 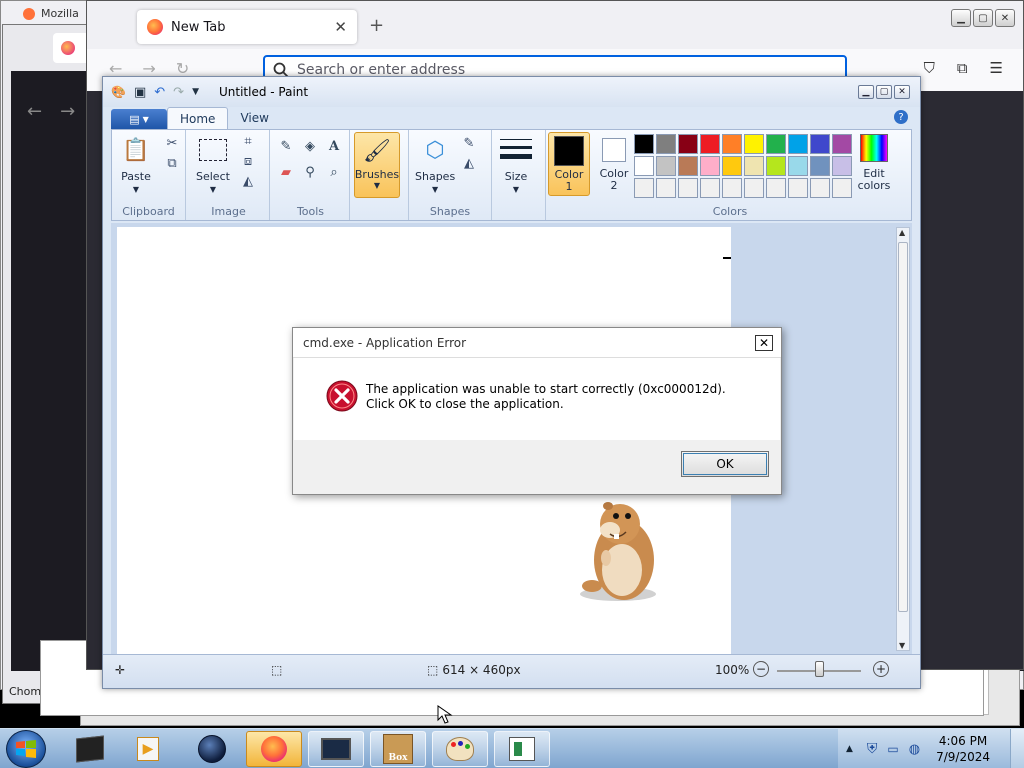 What do you see at coordinates (914, 749) in the screenshot?
I see `volume-icon: ◍` at bounding box center [914, 749].